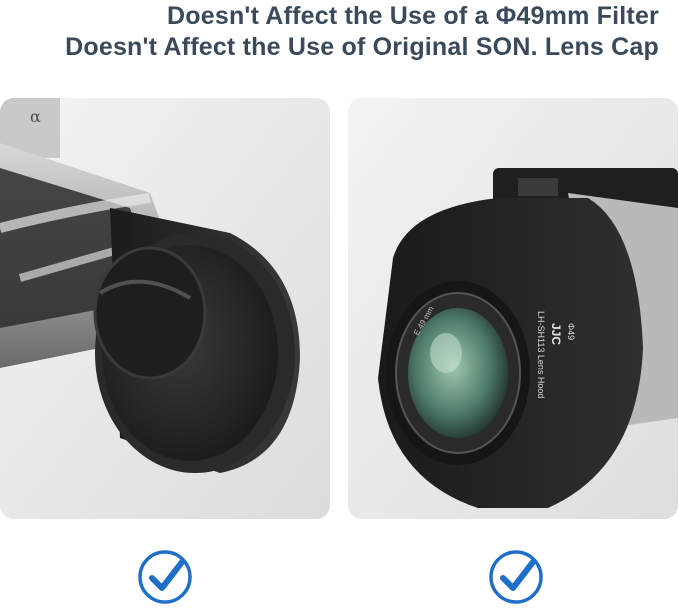 This screenshot has height=611, width=679. Describe the element at coordinates (413, 16) in the screenshot. I see `headline-filter: Doesn't Affect the Use of a Φ49mm Filter` at that location.